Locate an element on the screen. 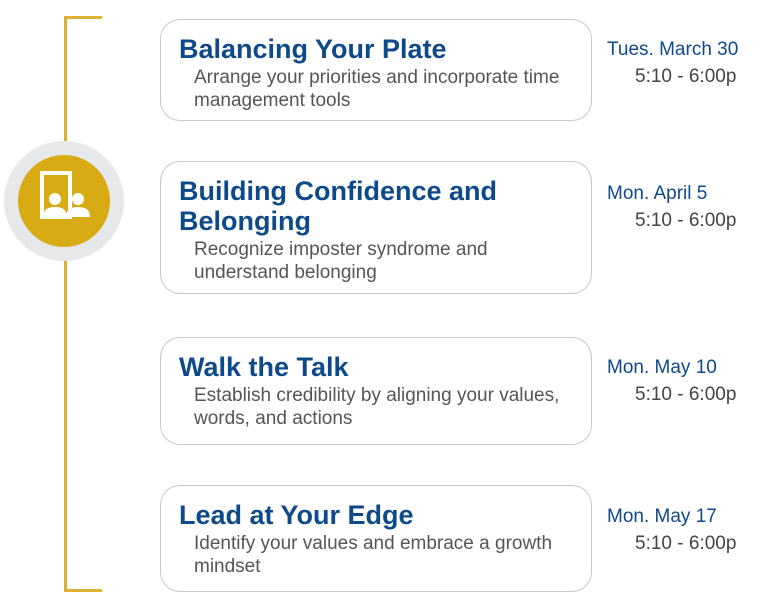 This screenshot has height=595, width=772. icon-badge is located at coordinates (64, 201).